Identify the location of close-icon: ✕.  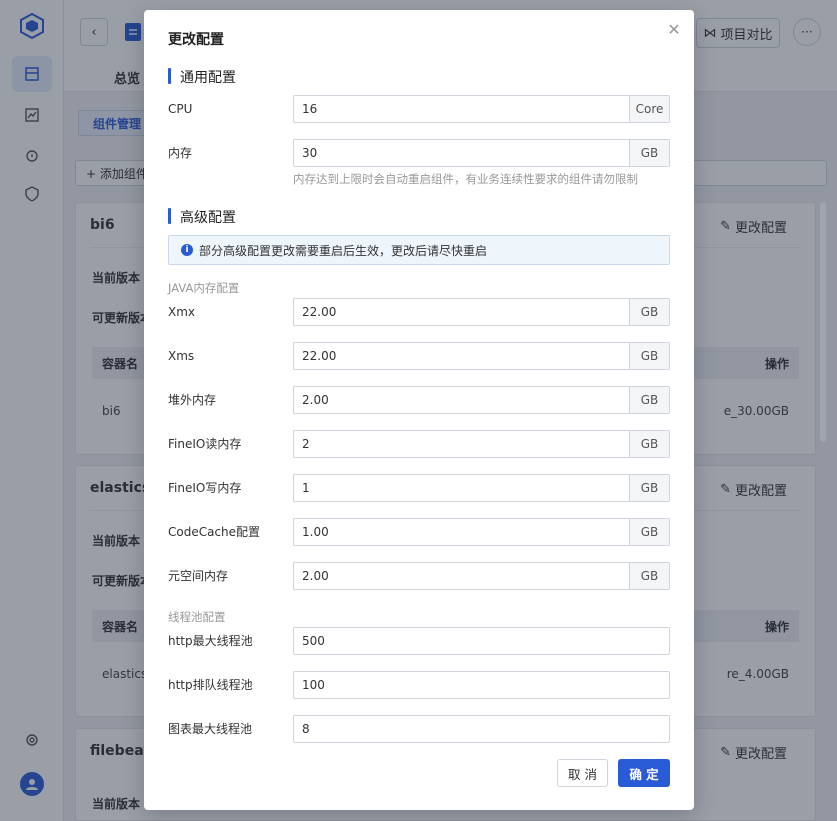
(674, 30).